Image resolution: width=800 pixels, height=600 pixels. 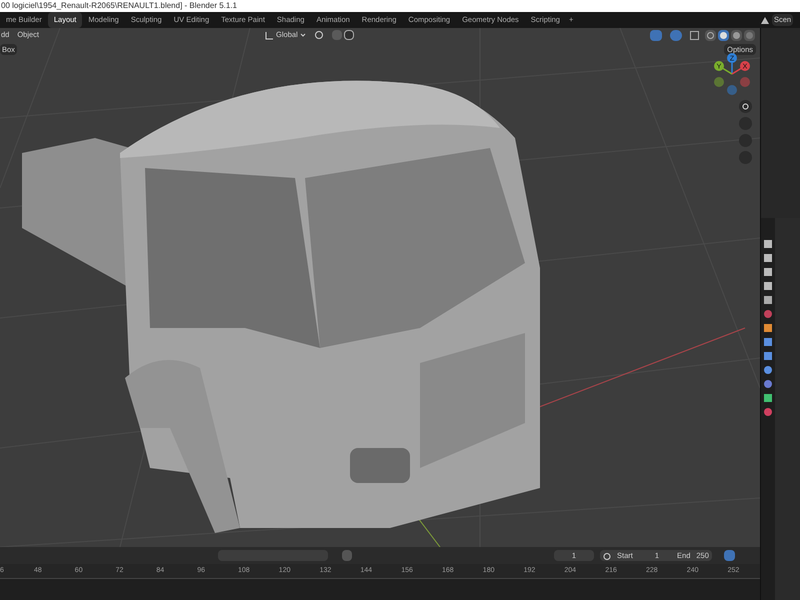 What do you see at coordinates (745, 106) in the screenshot?
I see `zoom-icon` at bounding box center [745, 106].